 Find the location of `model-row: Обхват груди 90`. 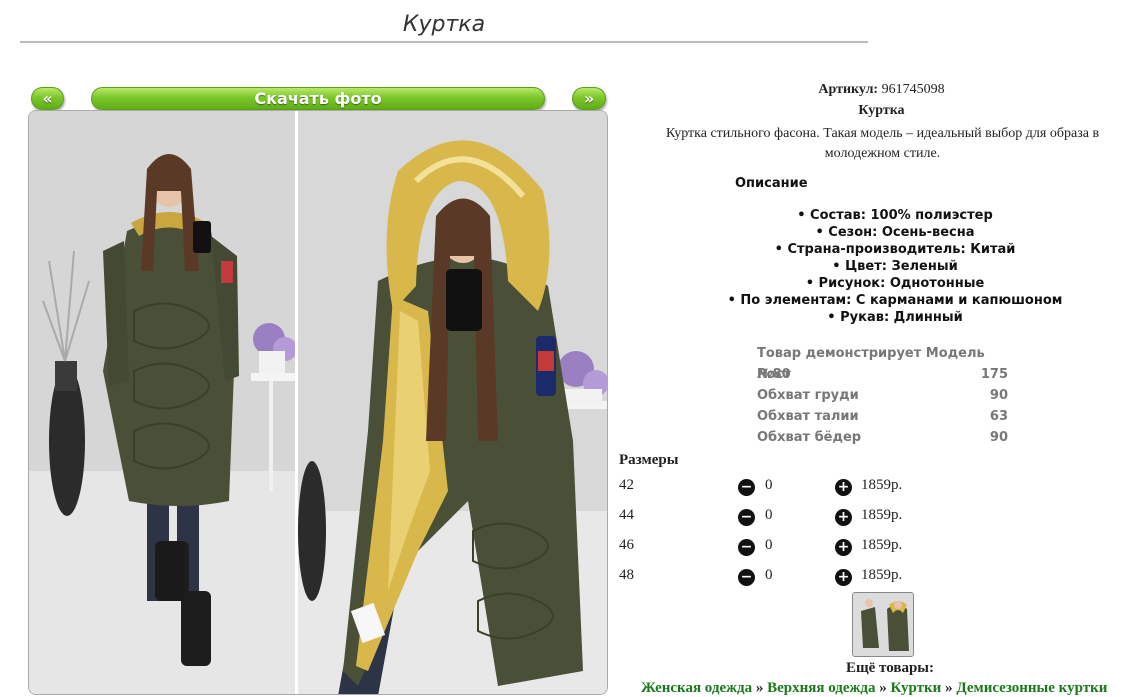

model-row: Обхват груди 90 is located at coordinates (882, 395).